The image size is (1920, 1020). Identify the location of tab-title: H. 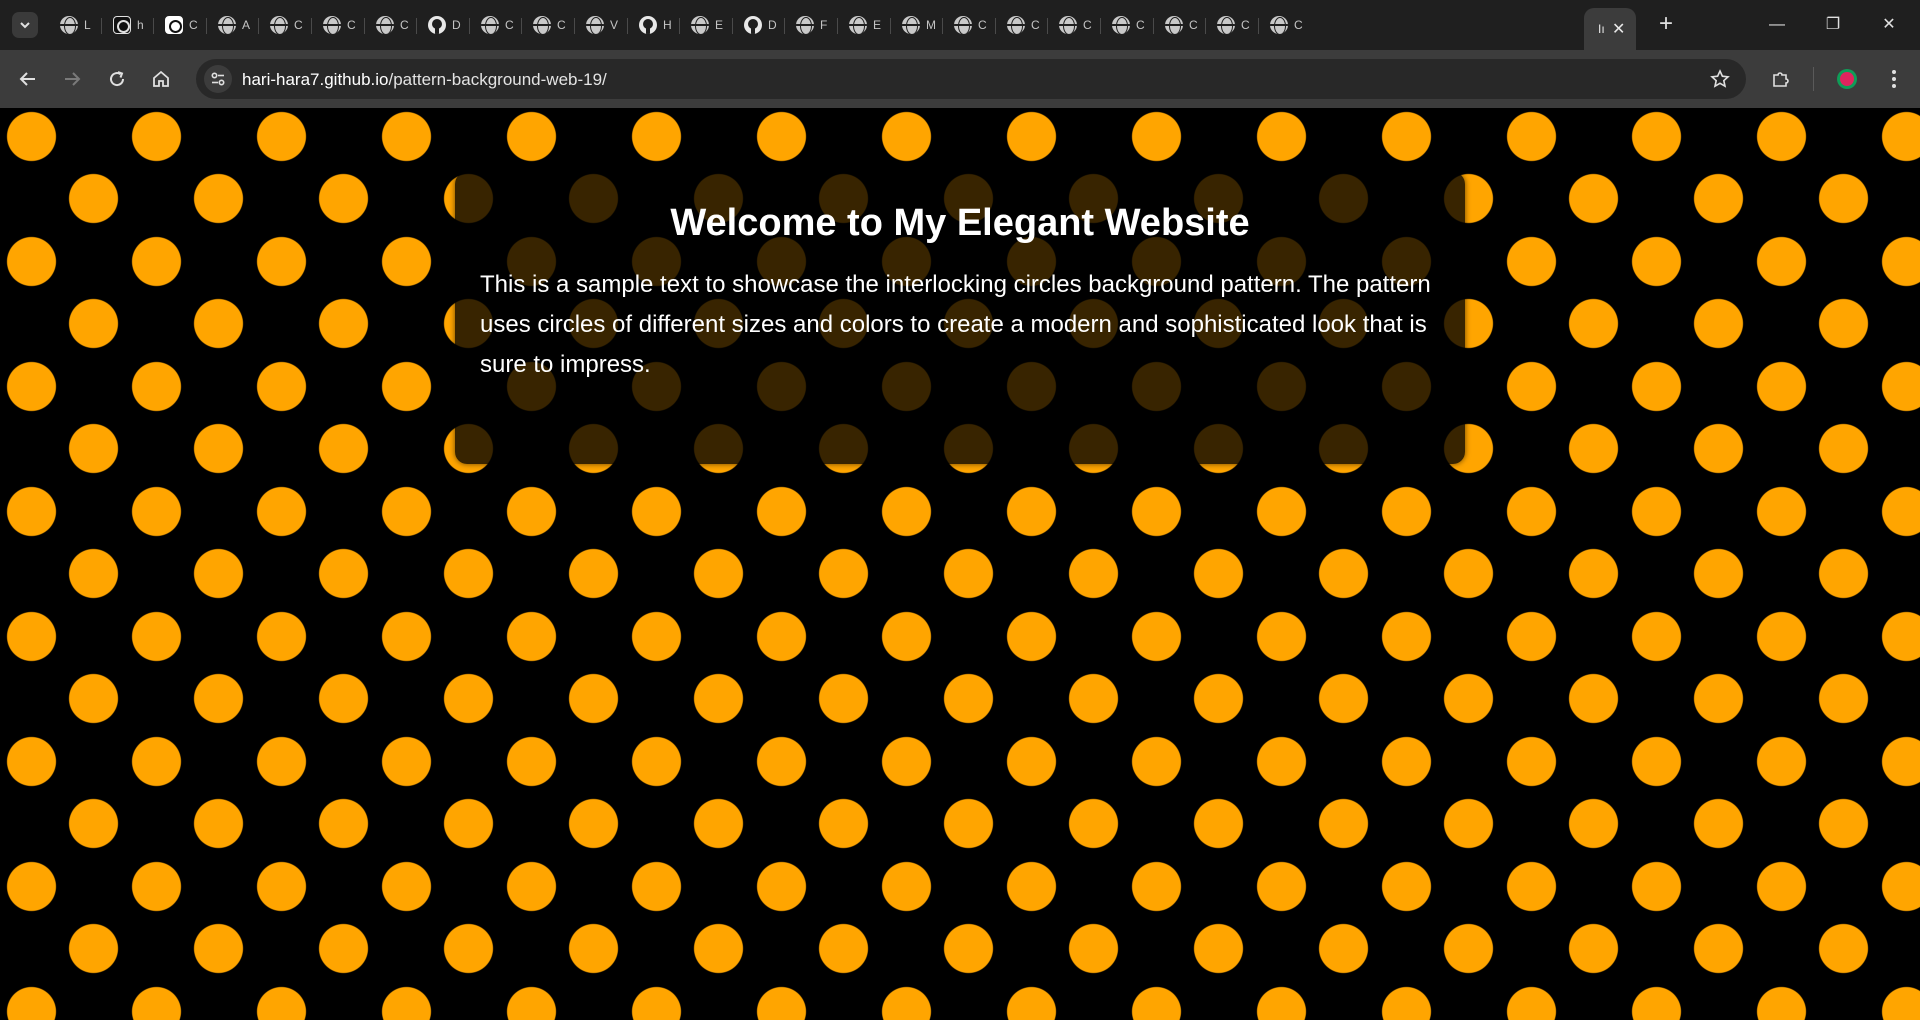
(667, 25).